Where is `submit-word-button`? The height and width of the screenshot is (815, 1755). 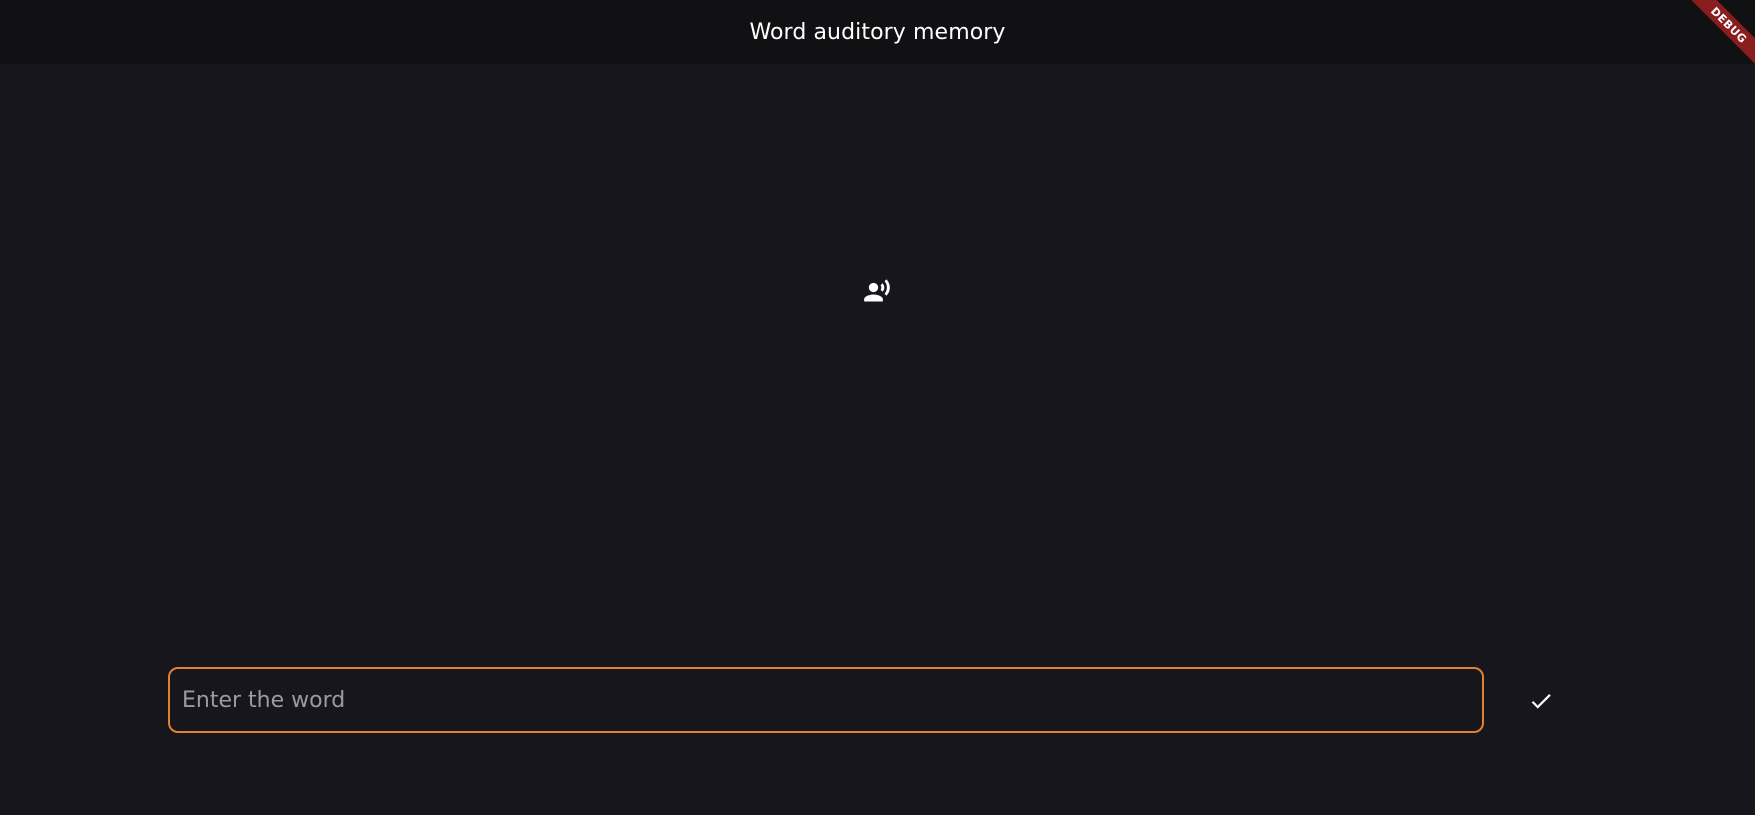
submit-word-button is located at coordinates (1541, 701).